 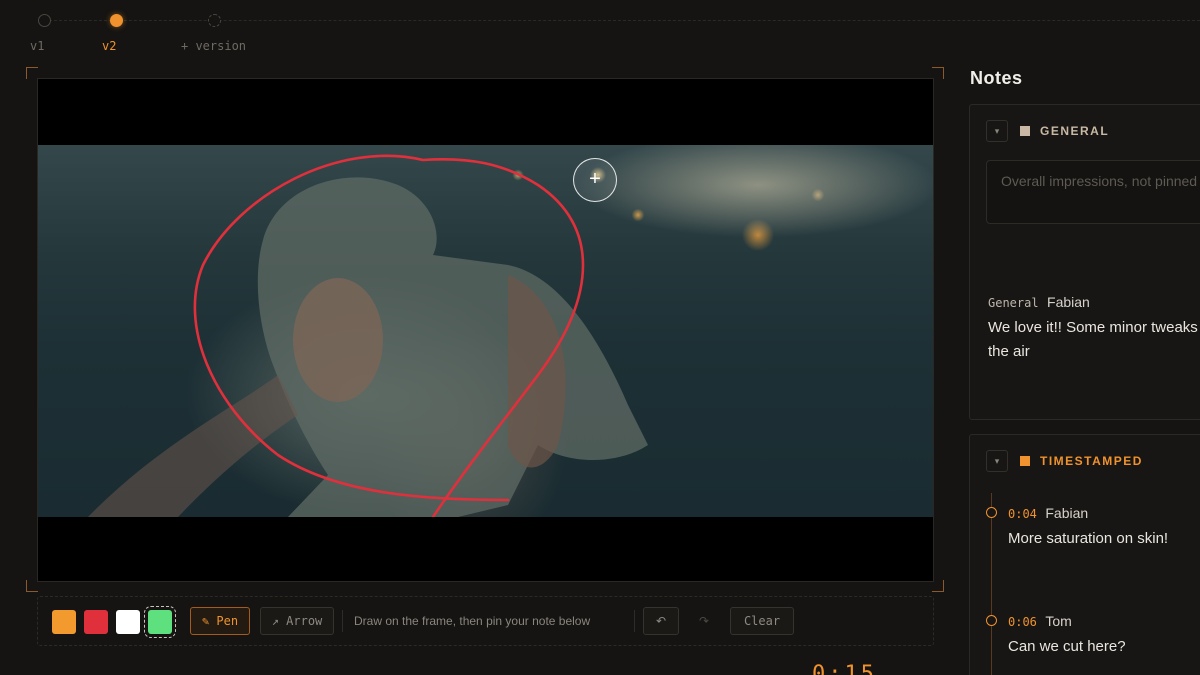 I want to click on general-label: GENERAL, so click(x=1075, y=131).